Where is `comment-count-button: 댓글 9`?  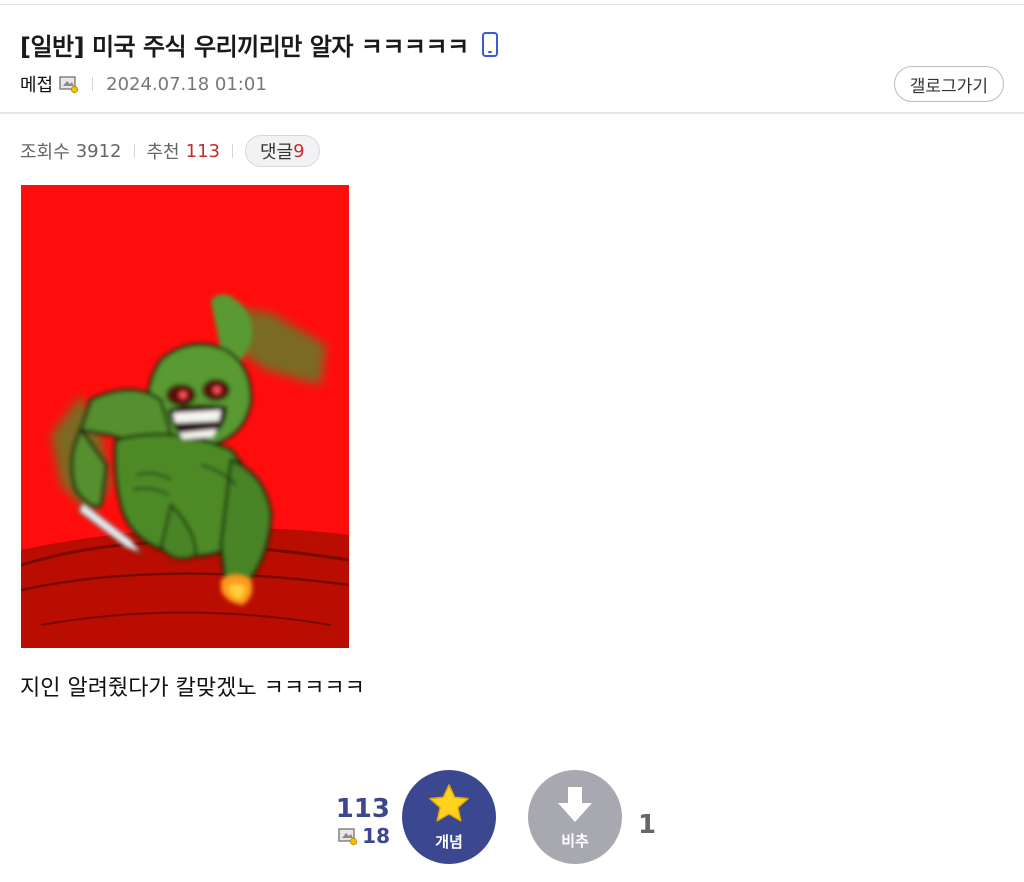 comment-count-button: 댓글 9 is located at coordinates (282, 151).